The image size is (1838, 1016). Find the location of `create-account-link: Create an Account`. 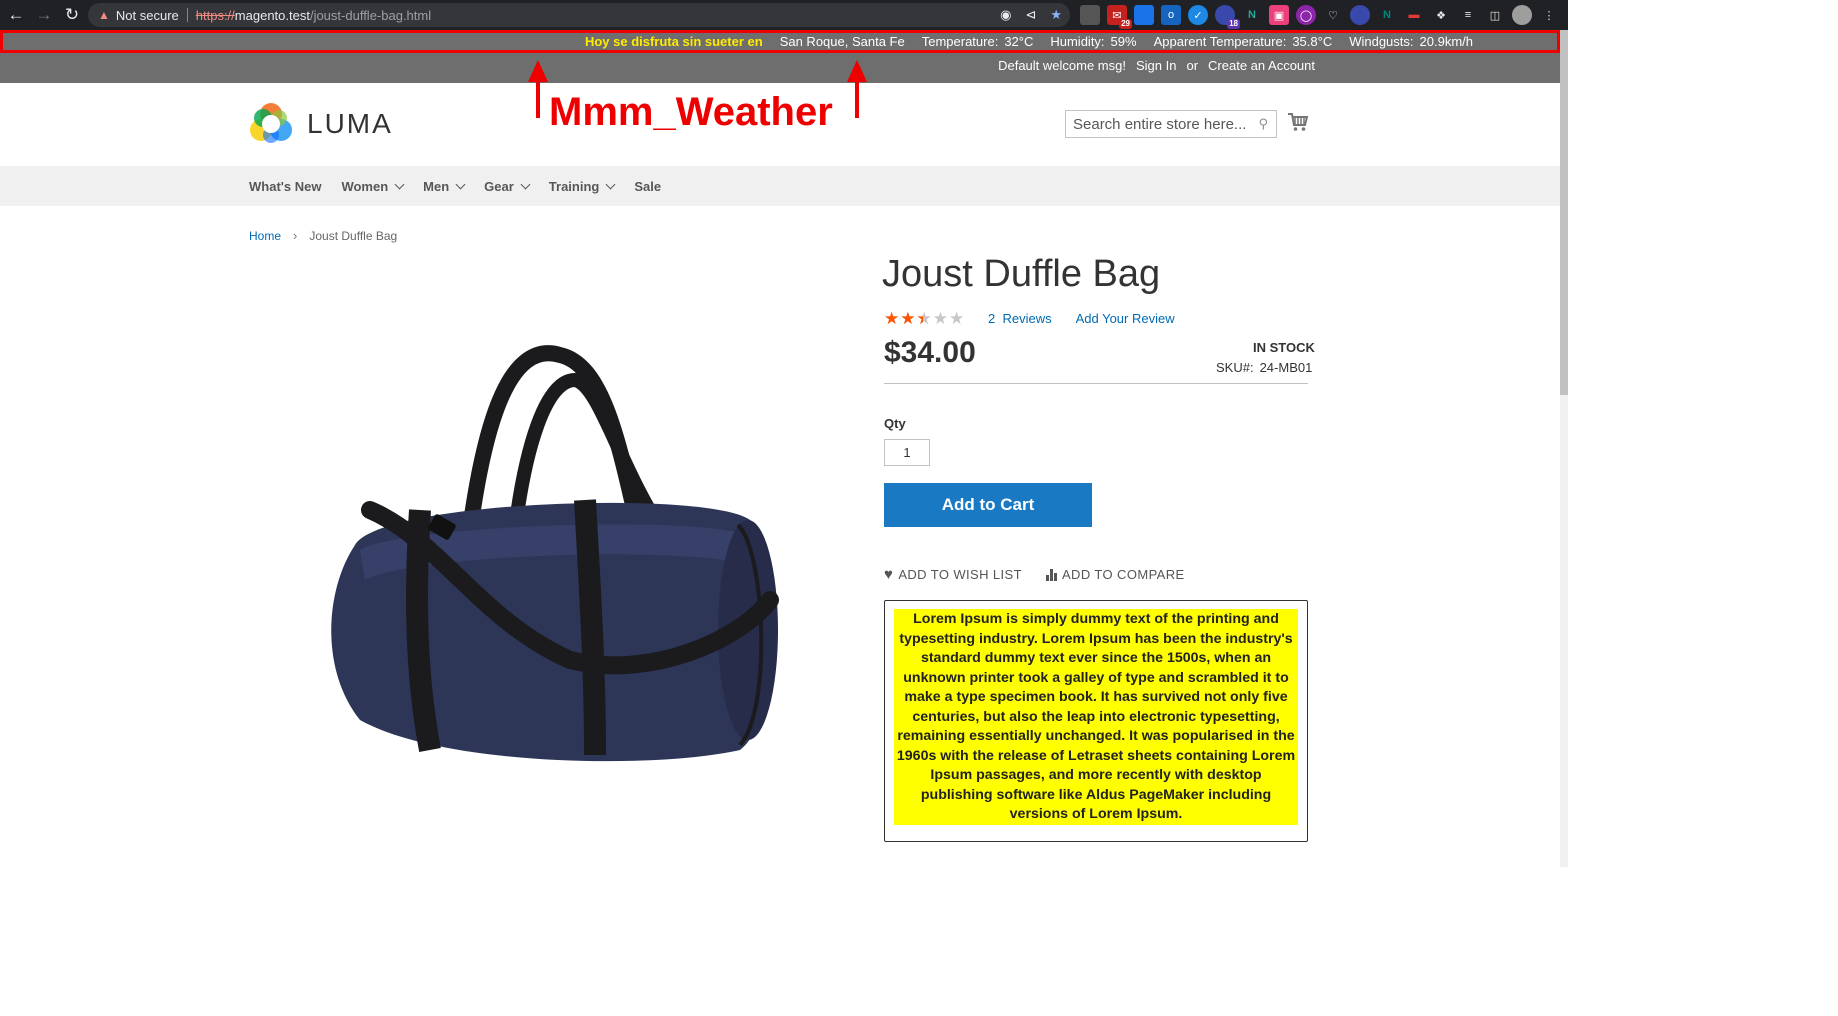

create-account-link: Create an Account is located at coordinates (1261, 65).